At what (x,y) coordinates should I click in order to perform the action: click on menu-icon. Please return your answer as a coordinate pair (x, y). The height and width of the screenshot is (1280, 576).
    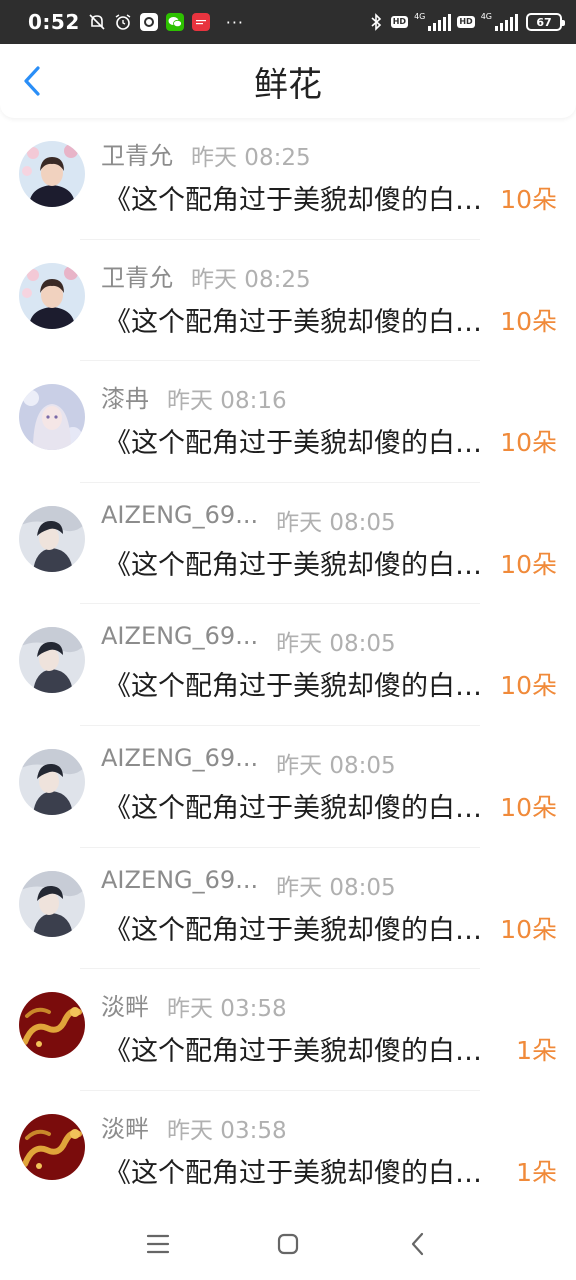
    Looking at the image, I should click on (158, 1244).